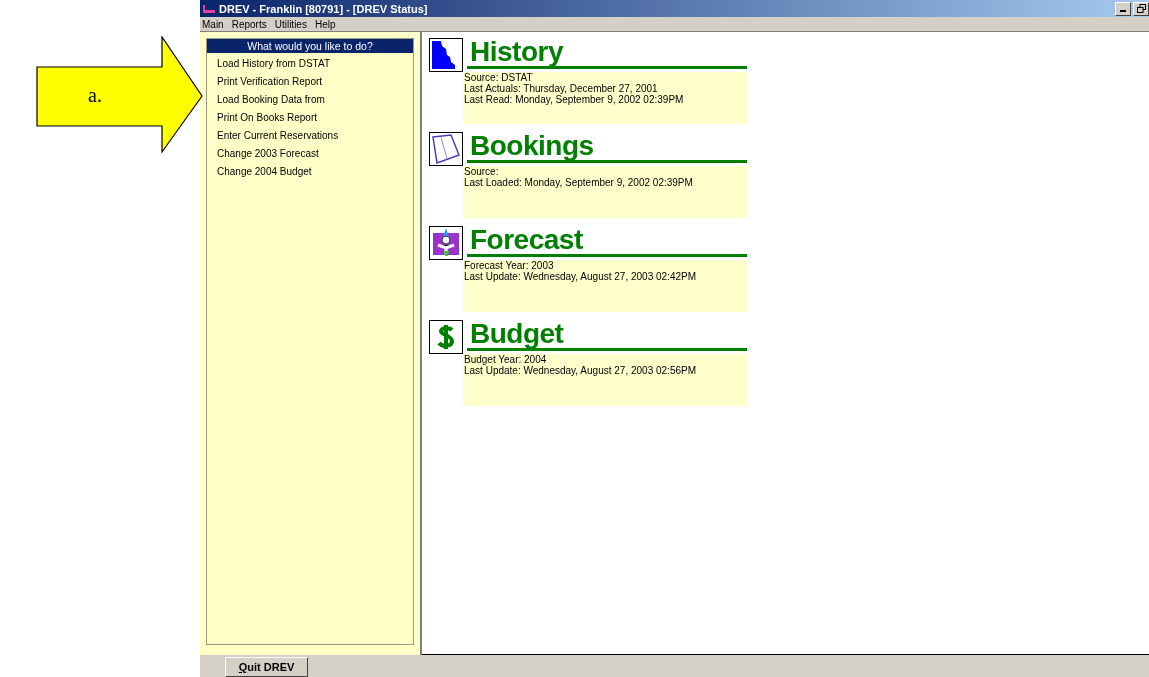 Image resolution: width=1149 pixels, height=677 pixels. Describe the element at coordinates (517, 334) in the screenshot. I see `section-title: Budget` at that location.